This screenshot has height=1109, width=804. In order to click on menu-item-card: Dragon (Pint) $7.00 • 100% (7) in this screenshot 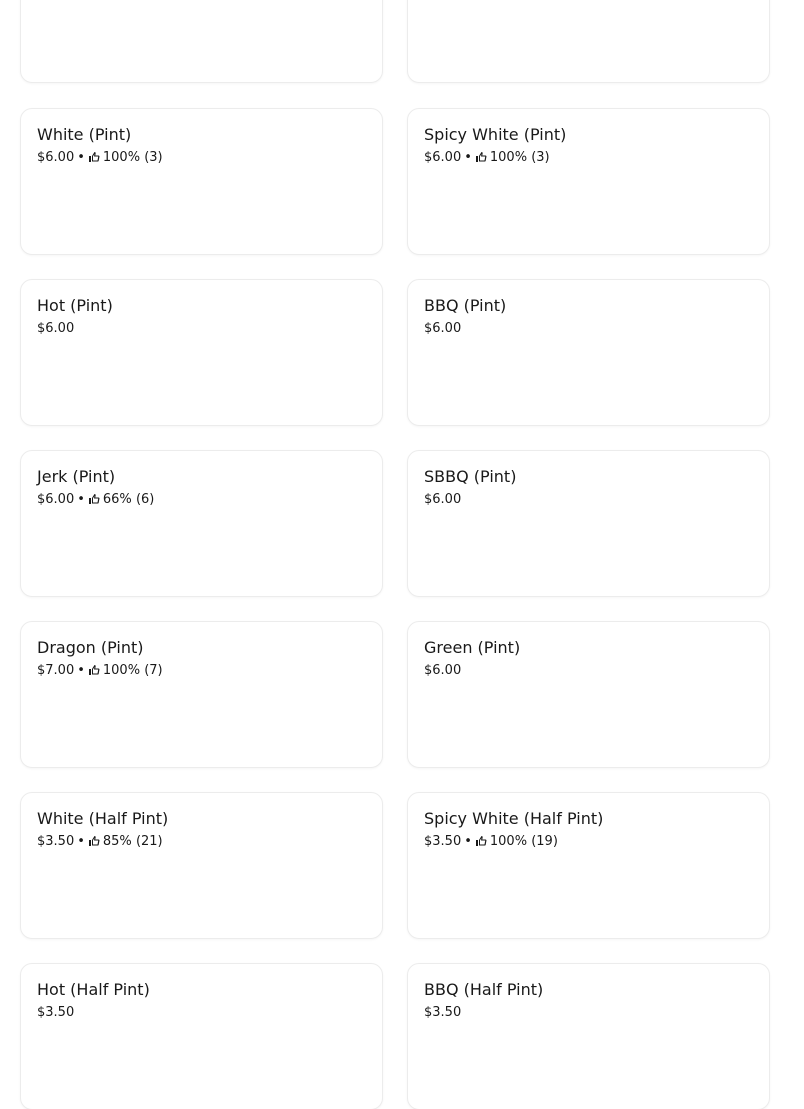, I will do `click(201, 694)`.